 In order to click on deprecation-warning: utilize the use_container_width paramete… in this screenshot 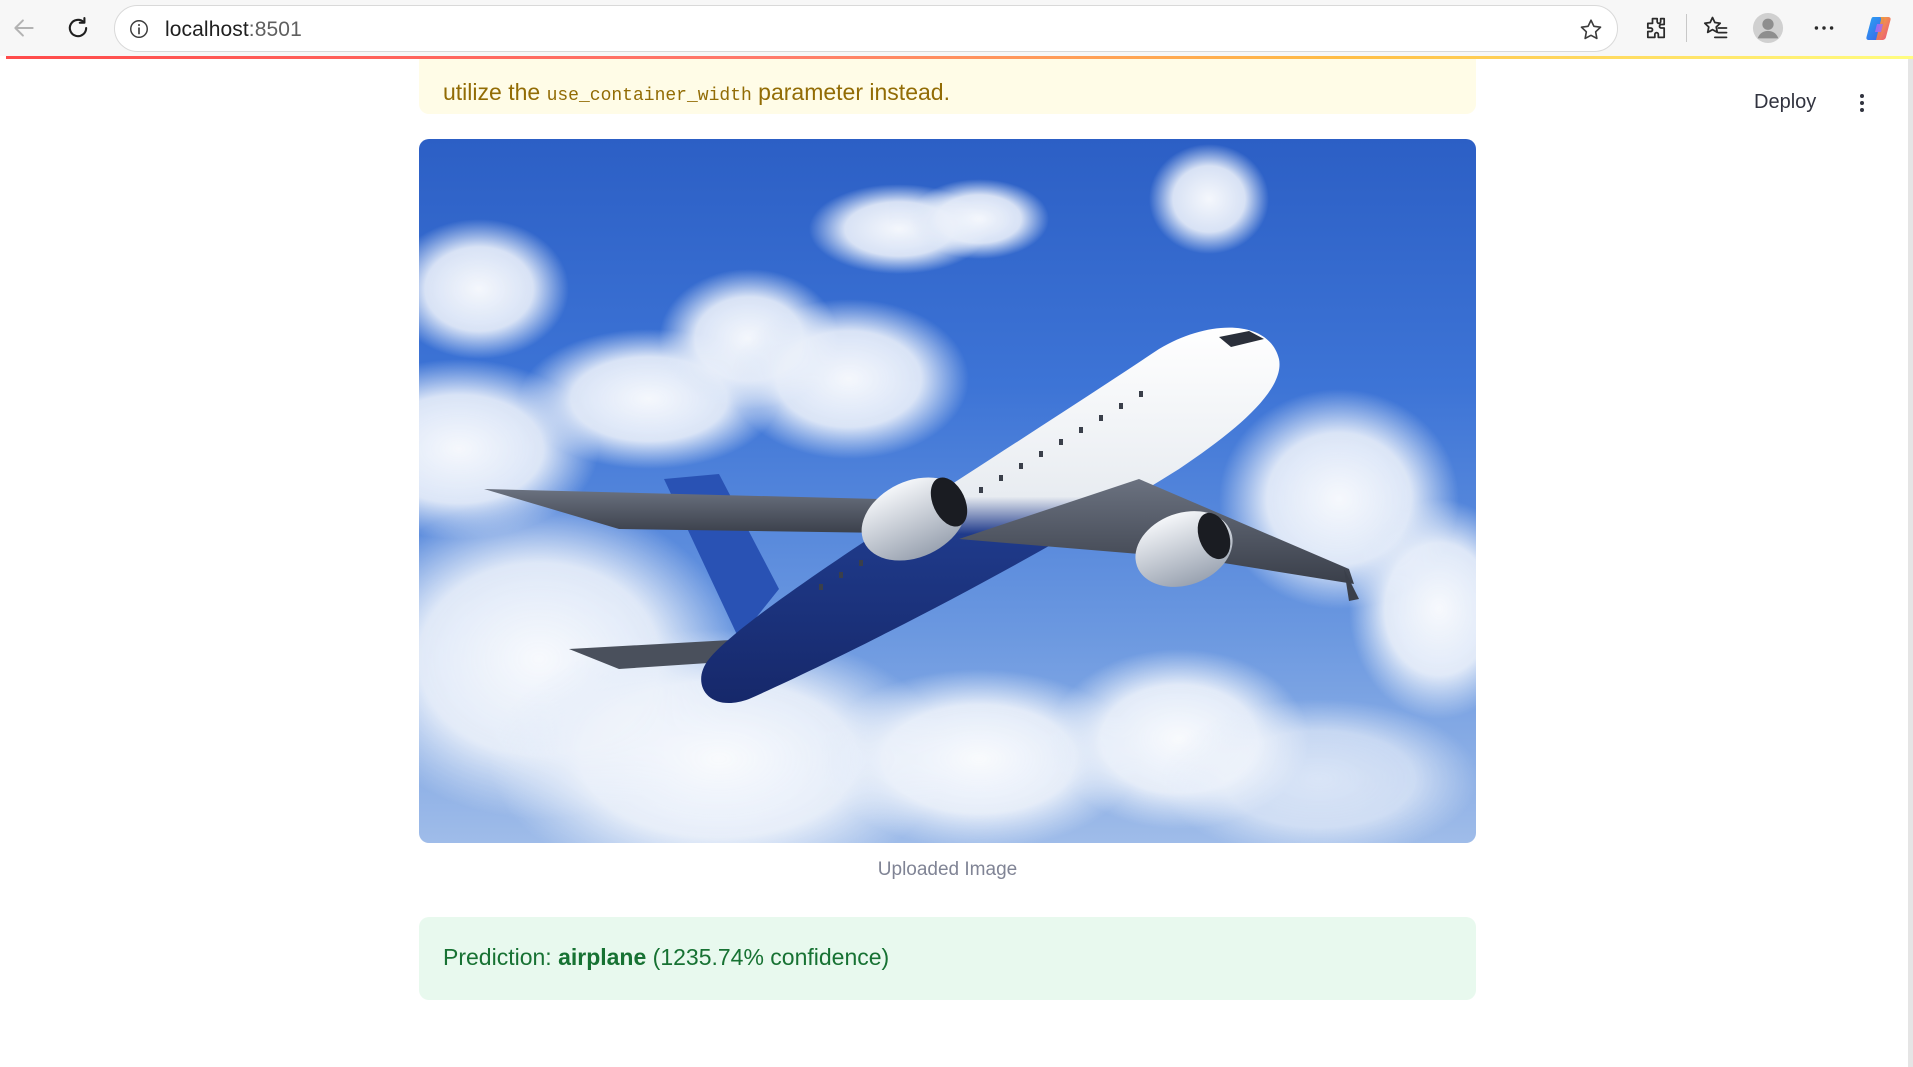, I will do `click(947, 86)`.